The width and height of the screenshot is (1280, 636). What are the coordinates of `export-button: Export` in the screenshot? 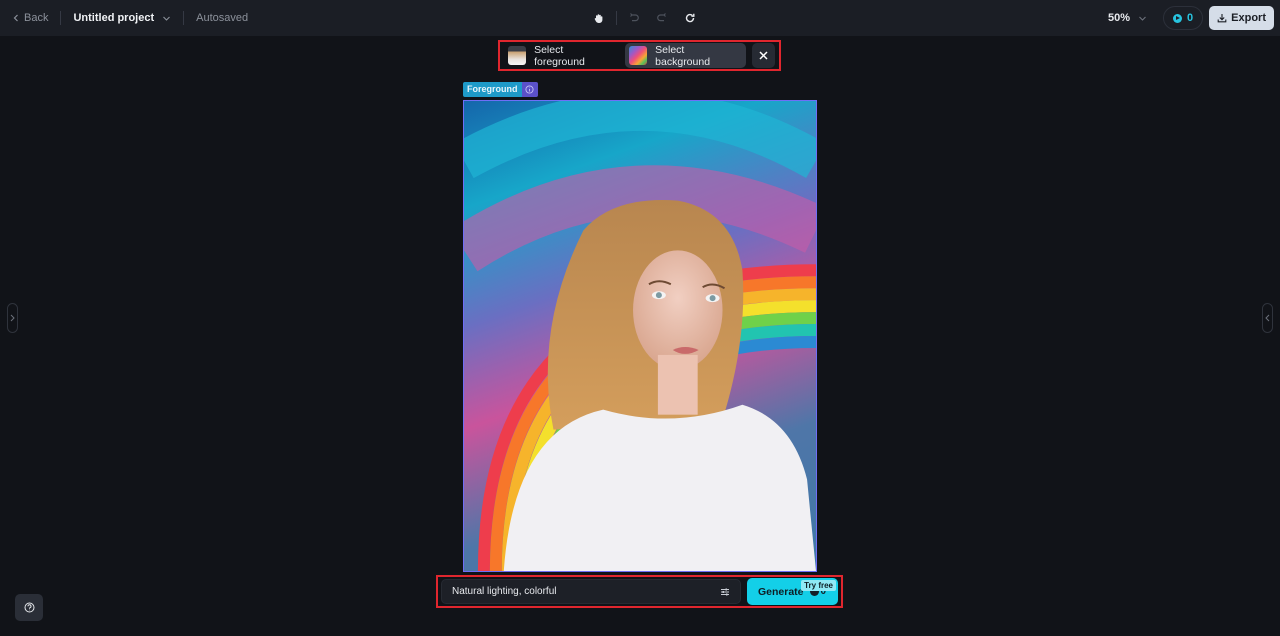 It's located at (1241, 18).